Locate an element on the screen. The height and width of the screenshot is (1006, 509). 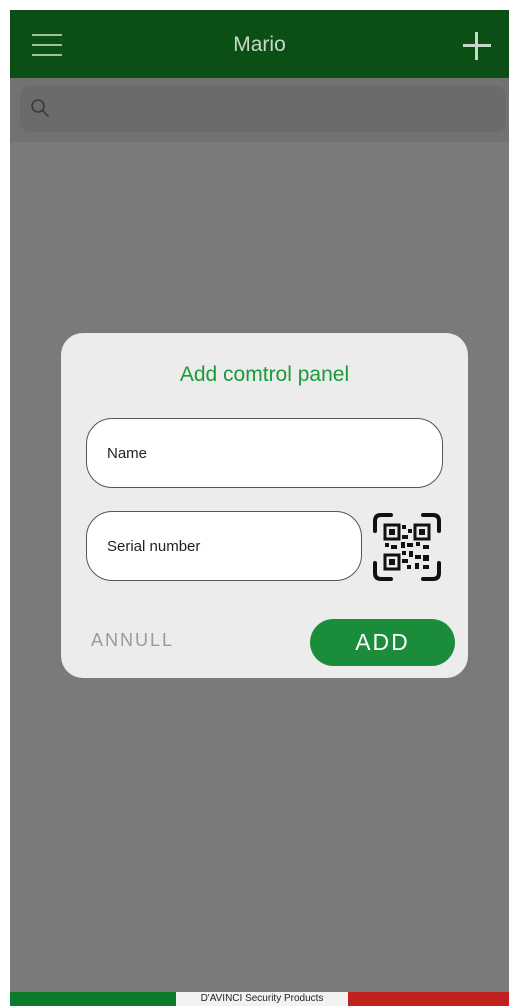
qr-code-scan-icon is located at coordinates (407, 547).